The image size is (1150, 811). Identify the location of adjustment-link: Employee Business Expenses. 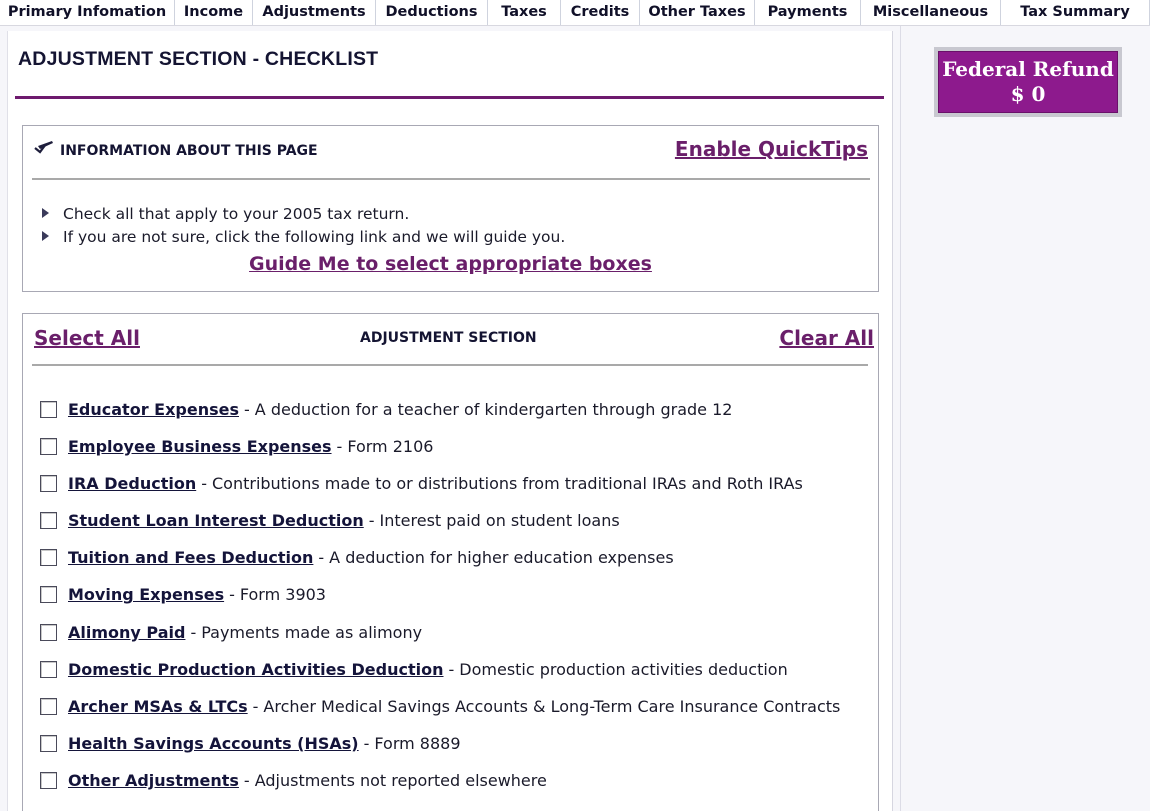
(200, 446).